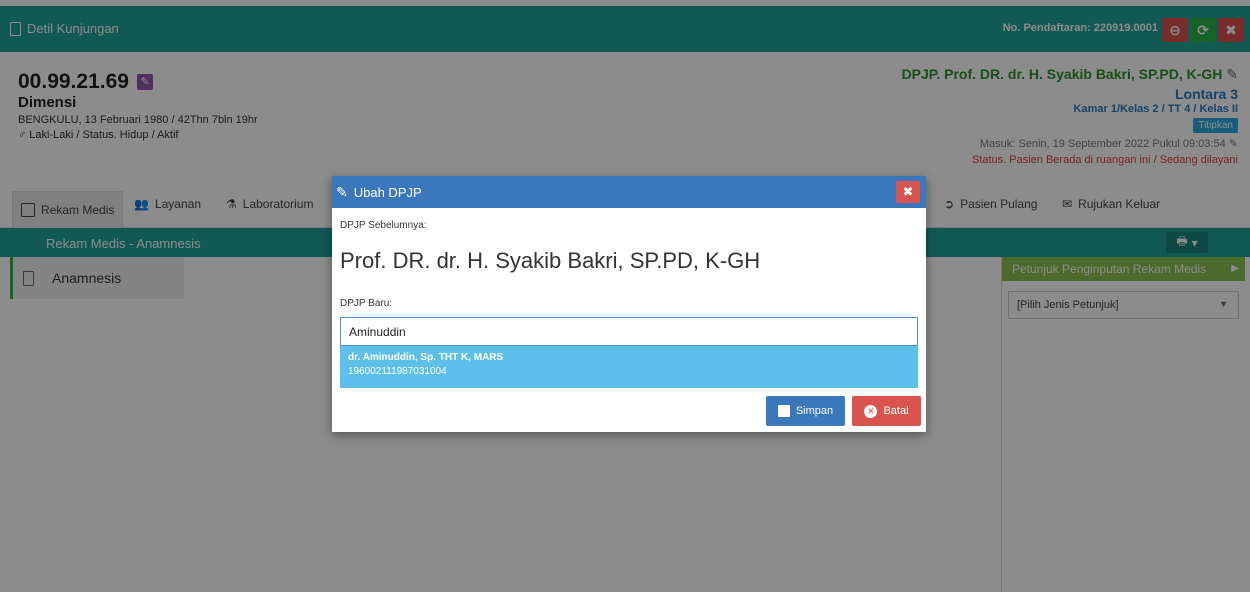 The height and width of the screenshot is (592, 1250). Describe the element at coordinates (814, 411) in the screenshot. I see `save-button-label: Simpan` at that location.